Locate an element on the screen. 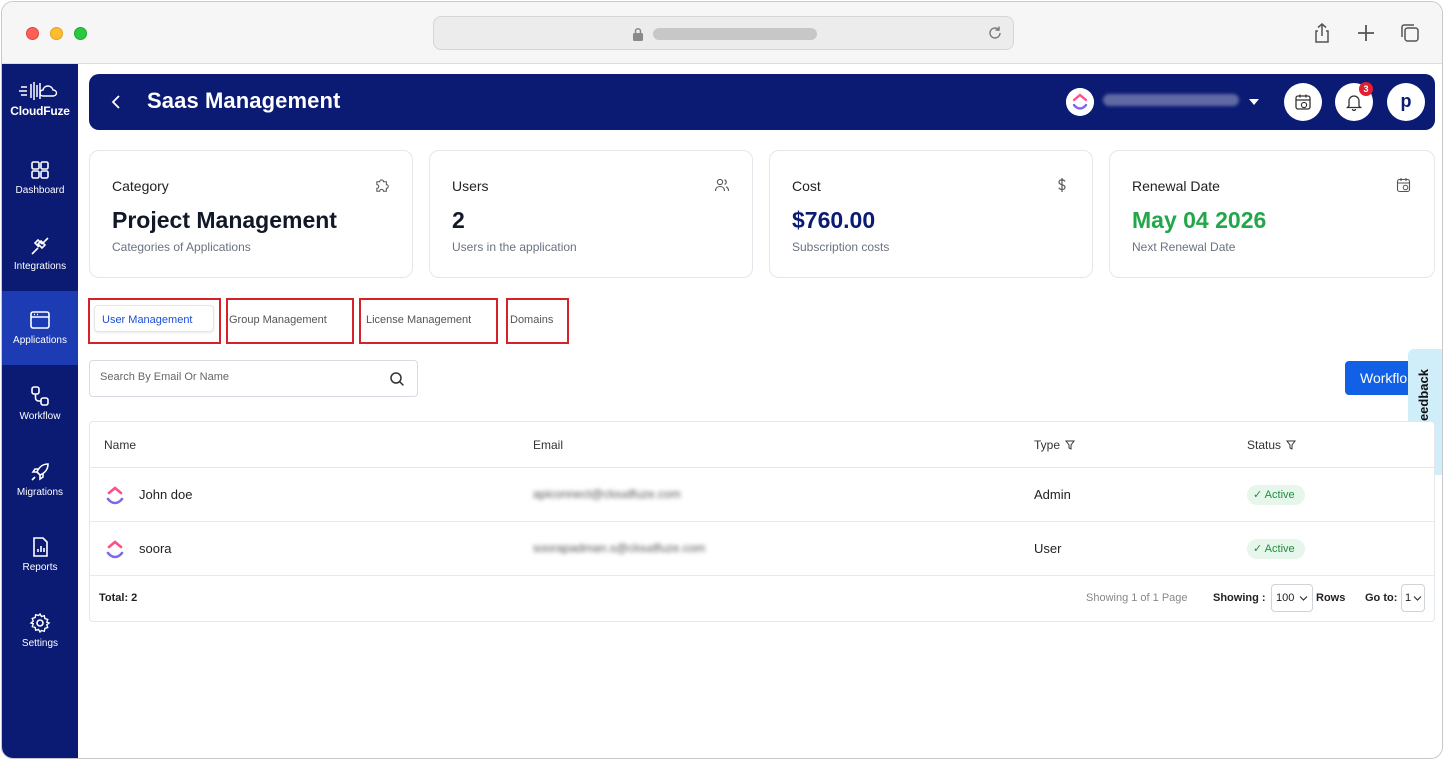 This screenshot has height=760, width=1444. sidebar-item-settings: Settings is located at coordinates (40, 635).